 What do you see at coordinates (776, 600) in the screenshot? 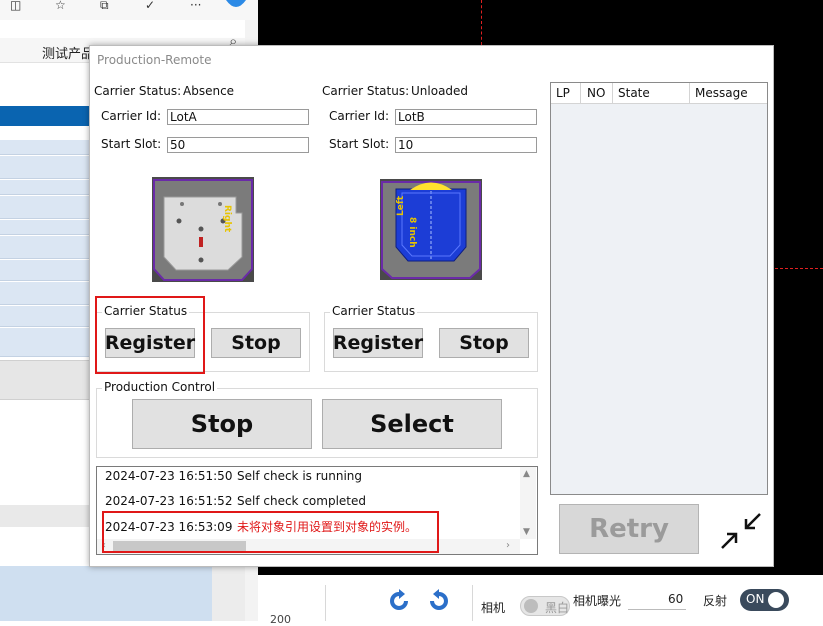
I see `reflect-toggle-knob` at bounding box center [776, 600].